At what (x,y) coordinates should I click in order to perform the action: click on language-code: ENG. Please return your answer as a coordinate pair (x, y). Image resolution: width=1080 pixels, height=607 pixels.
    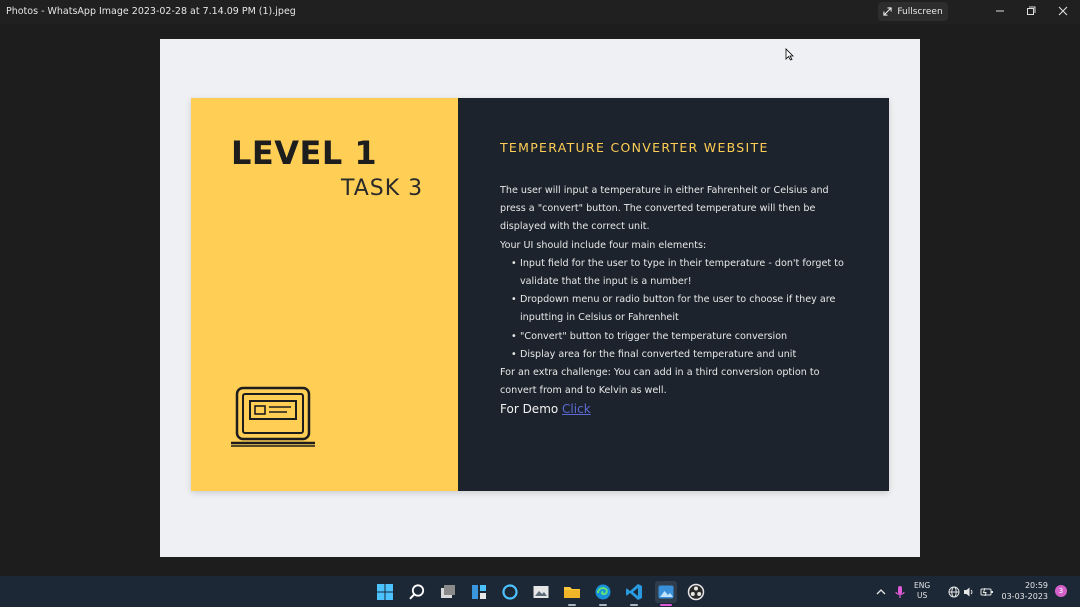
    Looking at the image, I should click on (922, 585).